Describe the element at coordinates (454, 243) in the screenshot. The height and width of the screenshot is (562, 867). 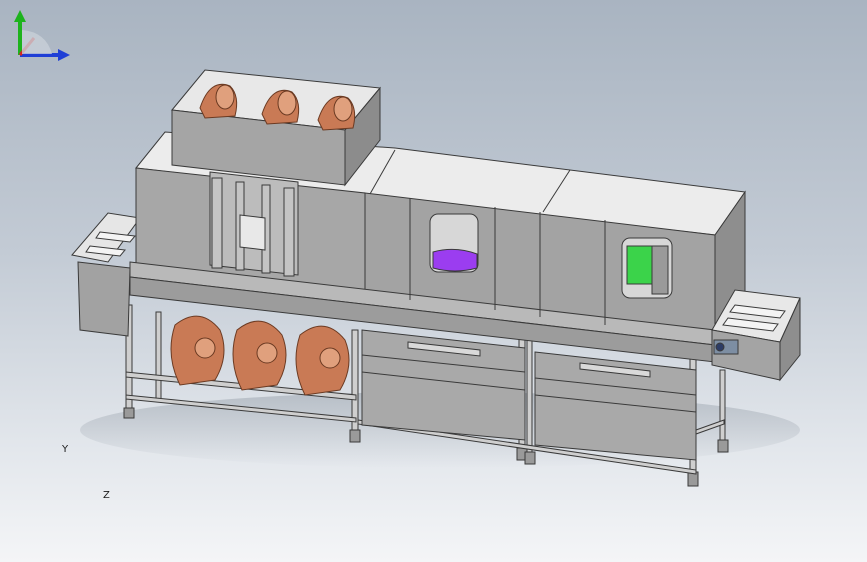
I see `inspection-window-left` at that location.